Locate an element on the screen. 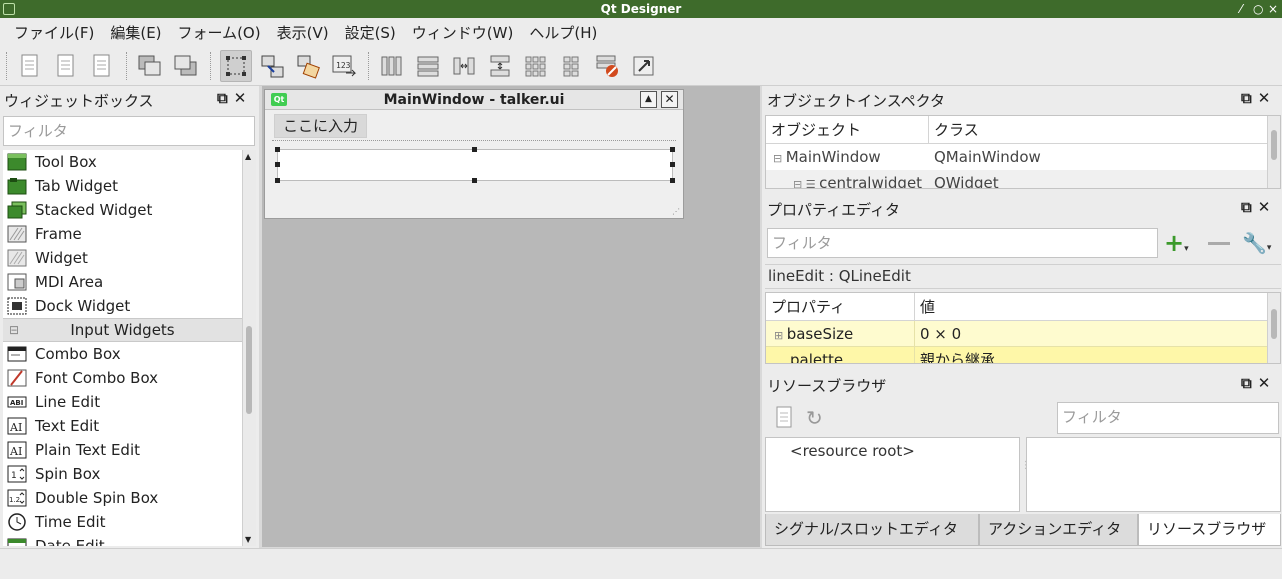 The image size is (1282, 579). menu-edit: 編集(E) is located at coordinates (135, 32).